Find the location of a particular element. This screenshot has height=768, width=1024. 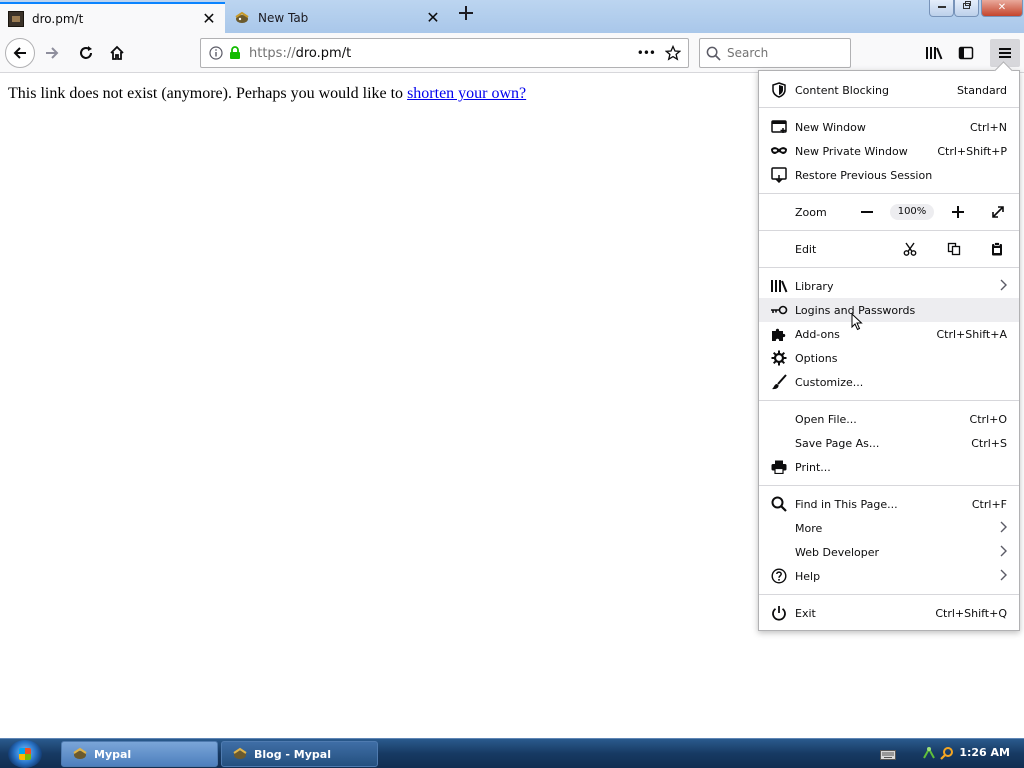

menu-item-label: Add-ons is located at coordinates (817, 334).